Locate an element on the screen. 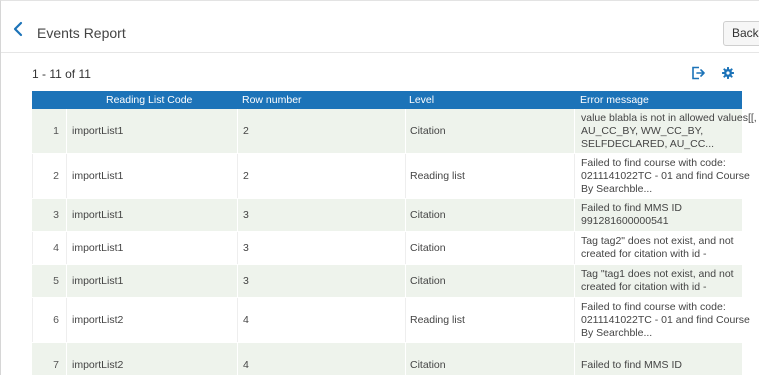  gear-icon is located at coordinates (728, 73).